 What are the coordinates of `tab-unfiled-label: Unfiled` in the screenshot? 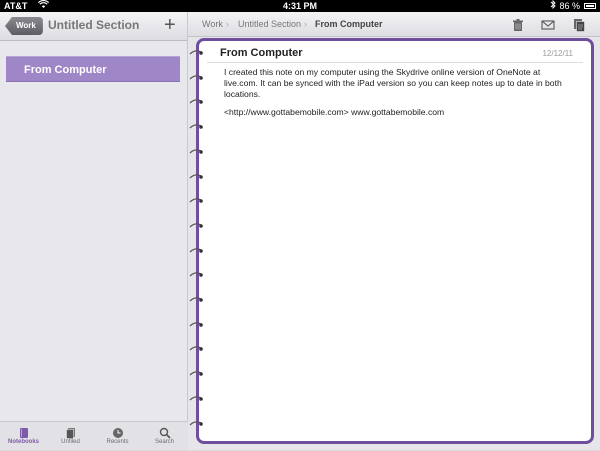 It's located at (70, 442).